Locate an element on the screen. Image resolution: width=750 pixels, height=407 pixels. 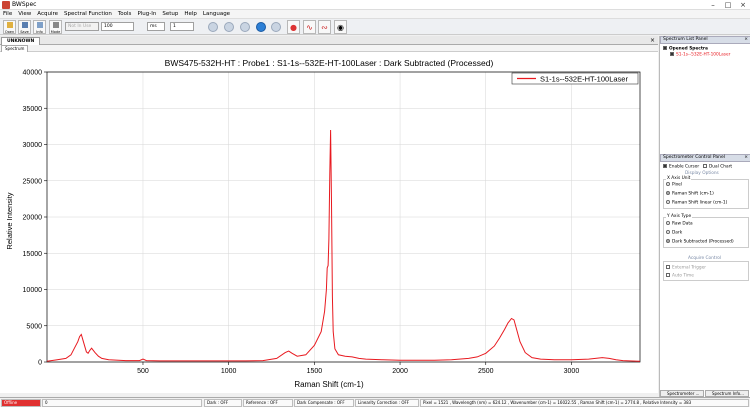
time-unit-select: ms is located at coordinates (156, 26).